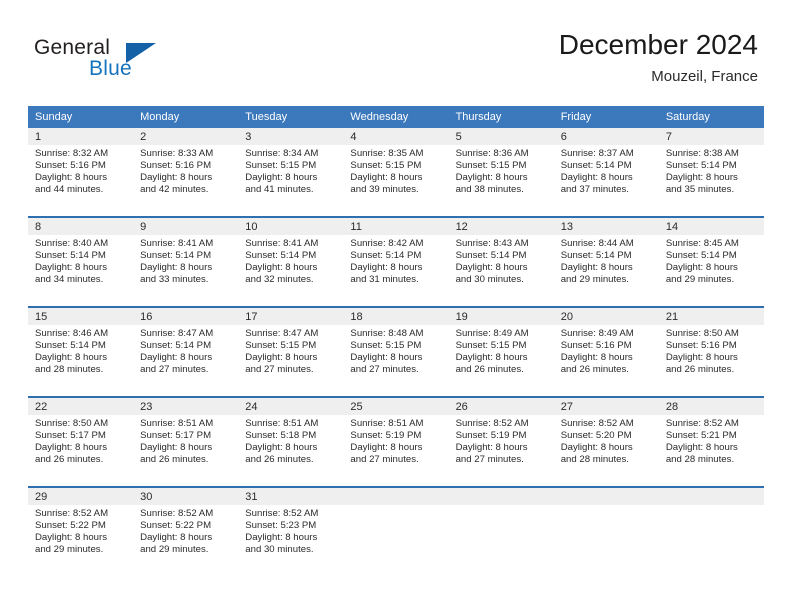  What do you see at coordinates (501, 406) in the screenshot?
I see `day-number: 26` at bounding box center [501, 406].